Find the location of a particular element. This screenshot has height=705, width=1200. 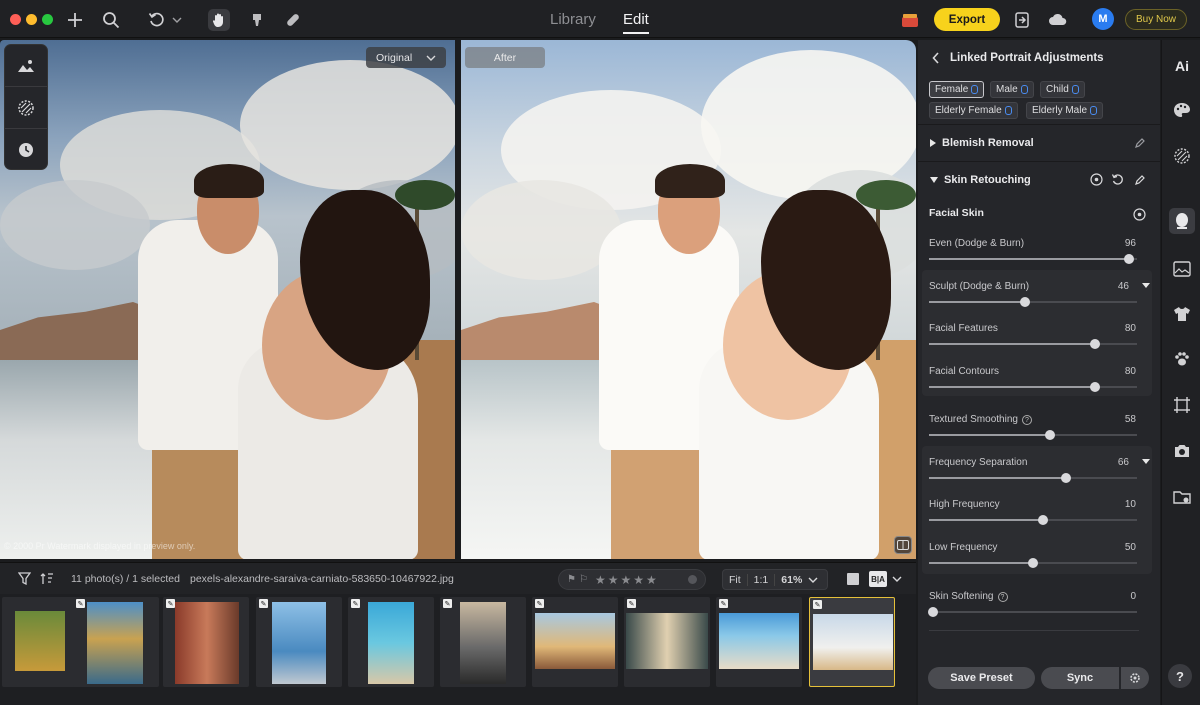

thumbnail-selected: ✎ is located at coordinates (852, 642).